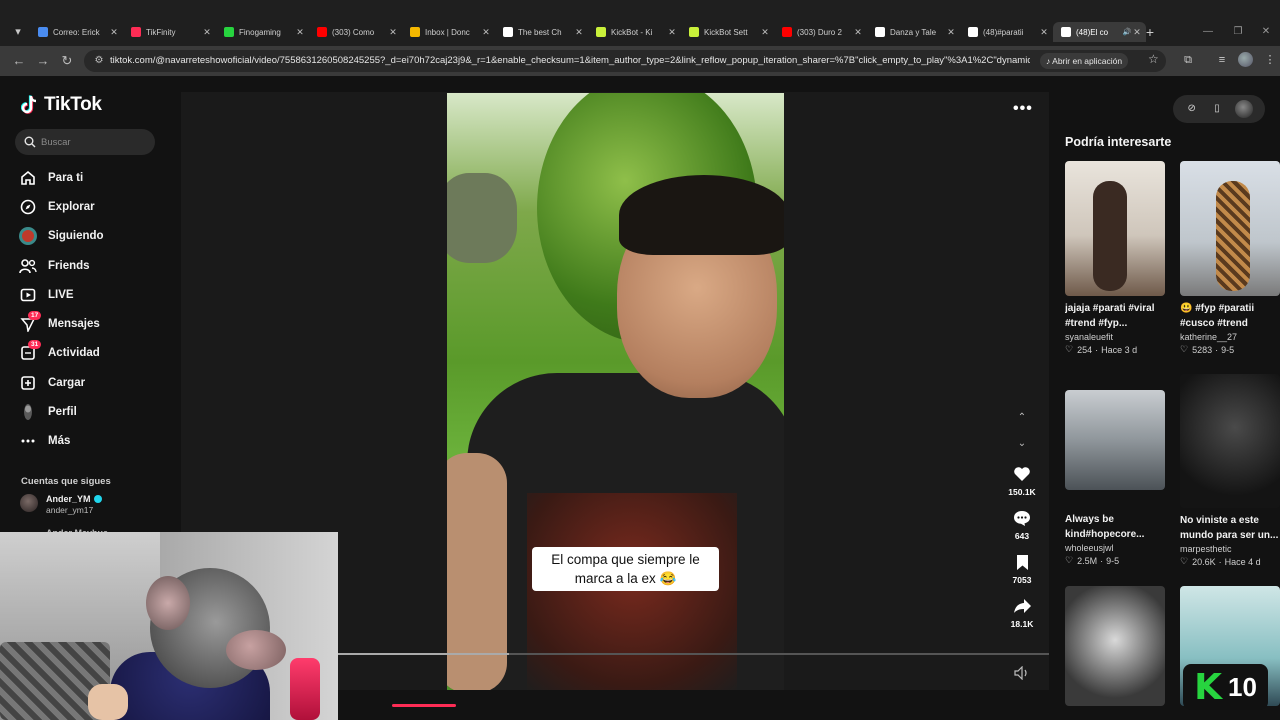 This screenshot has width=1280, height=720. What do you see at coordinates (1192, 109) in the screenshot?
I see `coin-icon: ⊘` at bounding box center [1192, 109].